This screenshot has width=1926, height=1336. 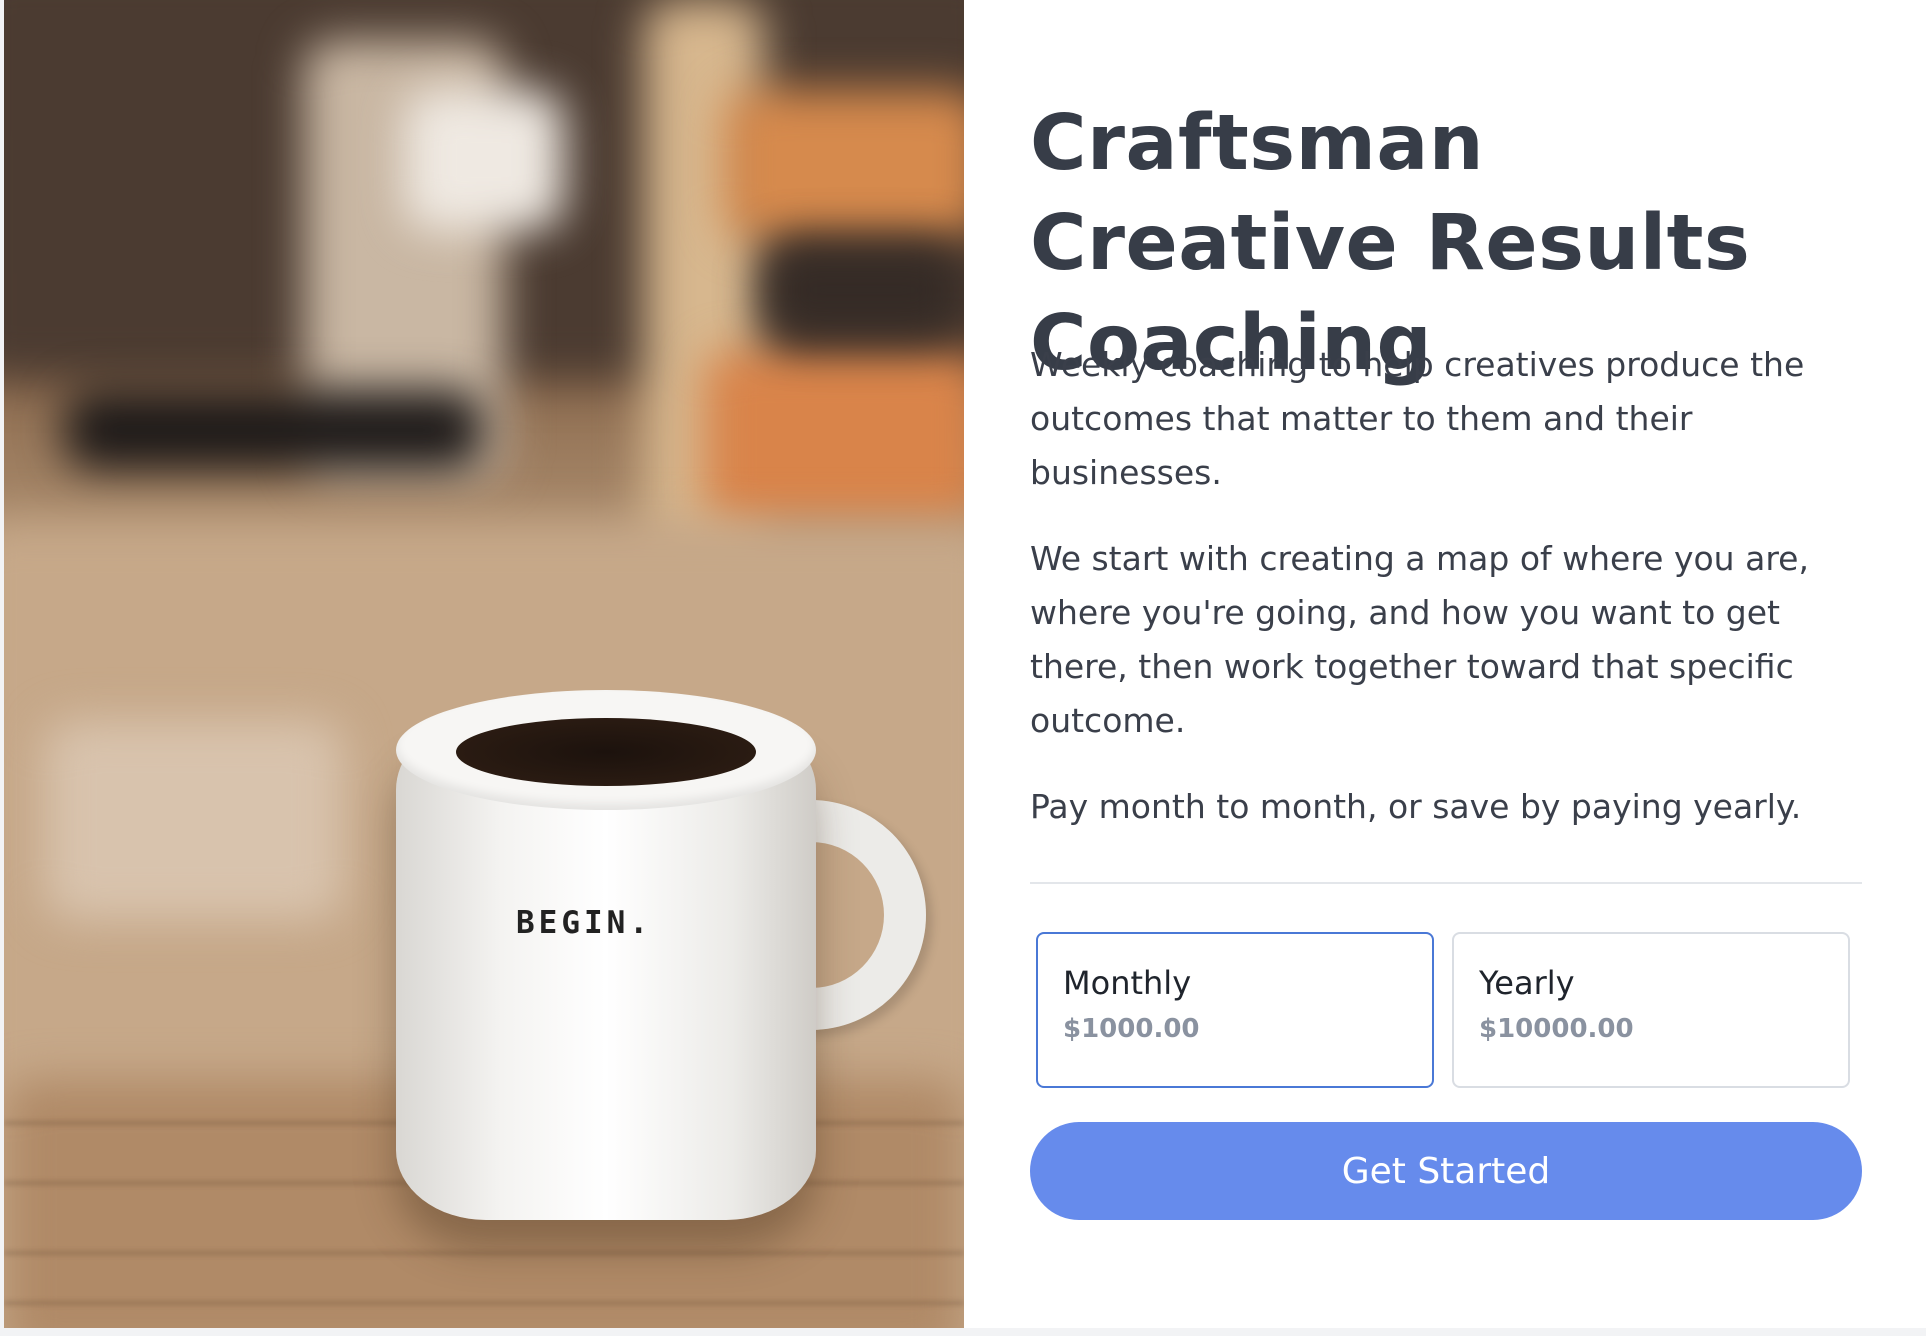 I want to click on get-started-button: Get Started, so click(x=1446, y=1171).